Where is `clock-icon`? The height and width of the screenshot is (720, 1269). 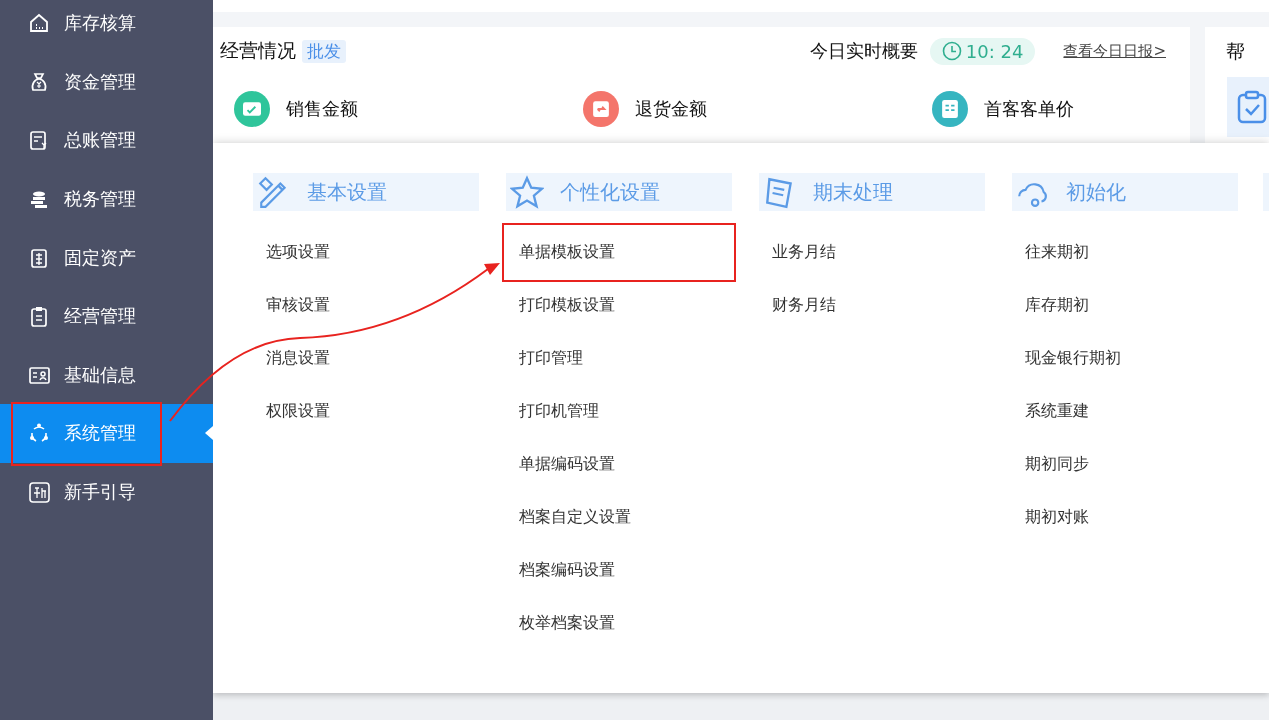 clock-icon is located at coordinates (951, 51).